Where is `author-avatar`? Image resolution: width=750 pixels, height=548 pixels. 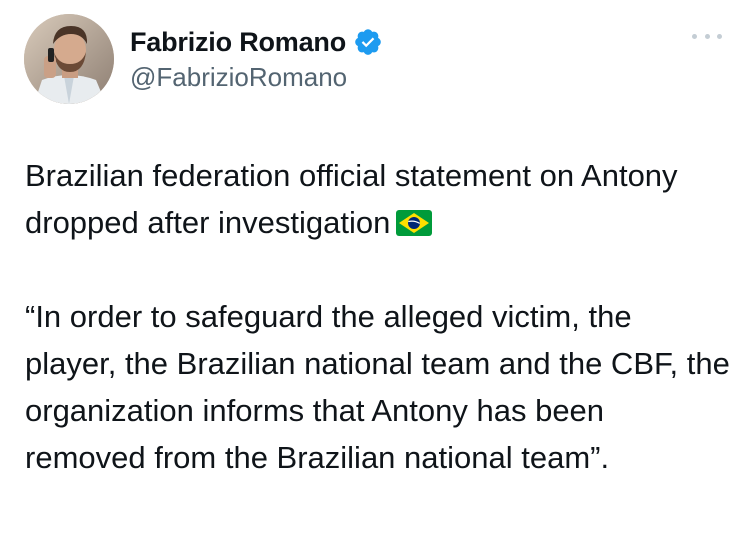
author-avatar is located at coordinates (69, 59).